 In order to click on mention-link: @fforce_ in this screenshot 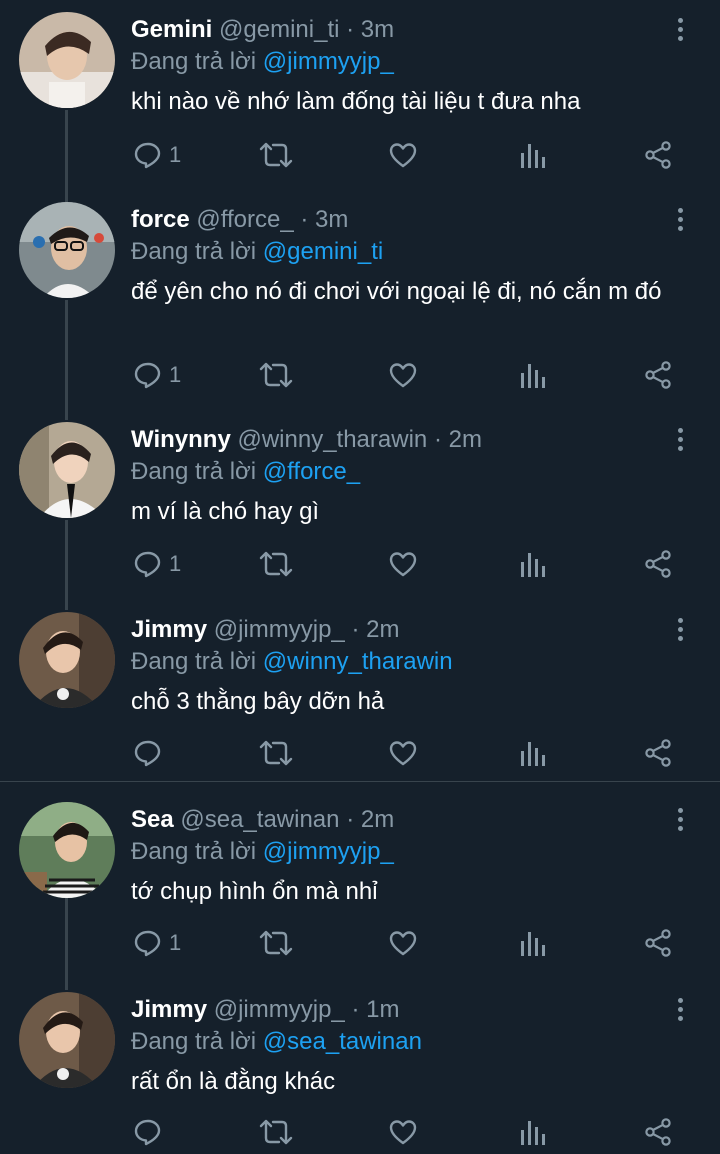, I will do `click(311, 471)`.